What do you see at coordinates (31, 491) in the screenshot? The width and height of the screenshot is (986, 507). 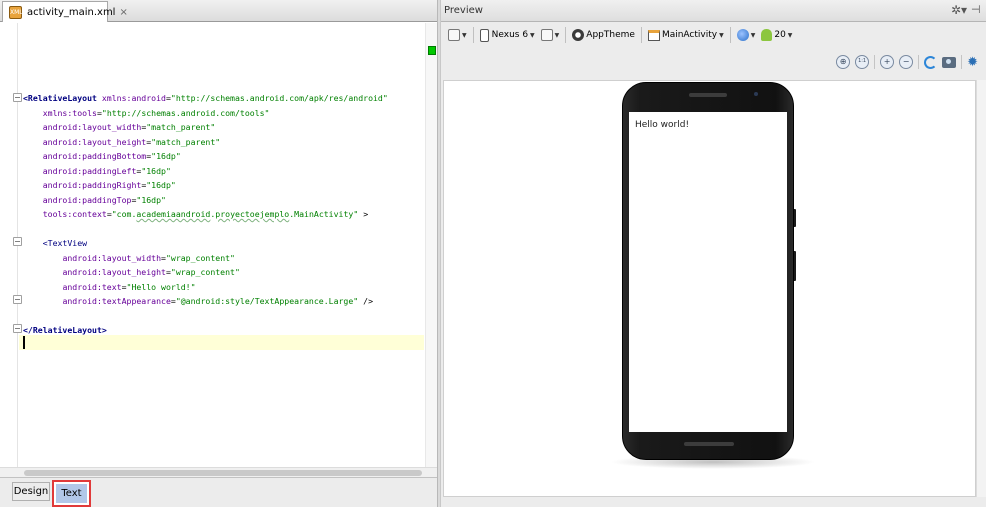 I see `tab-design: Design` at bounding box center [31, 491].